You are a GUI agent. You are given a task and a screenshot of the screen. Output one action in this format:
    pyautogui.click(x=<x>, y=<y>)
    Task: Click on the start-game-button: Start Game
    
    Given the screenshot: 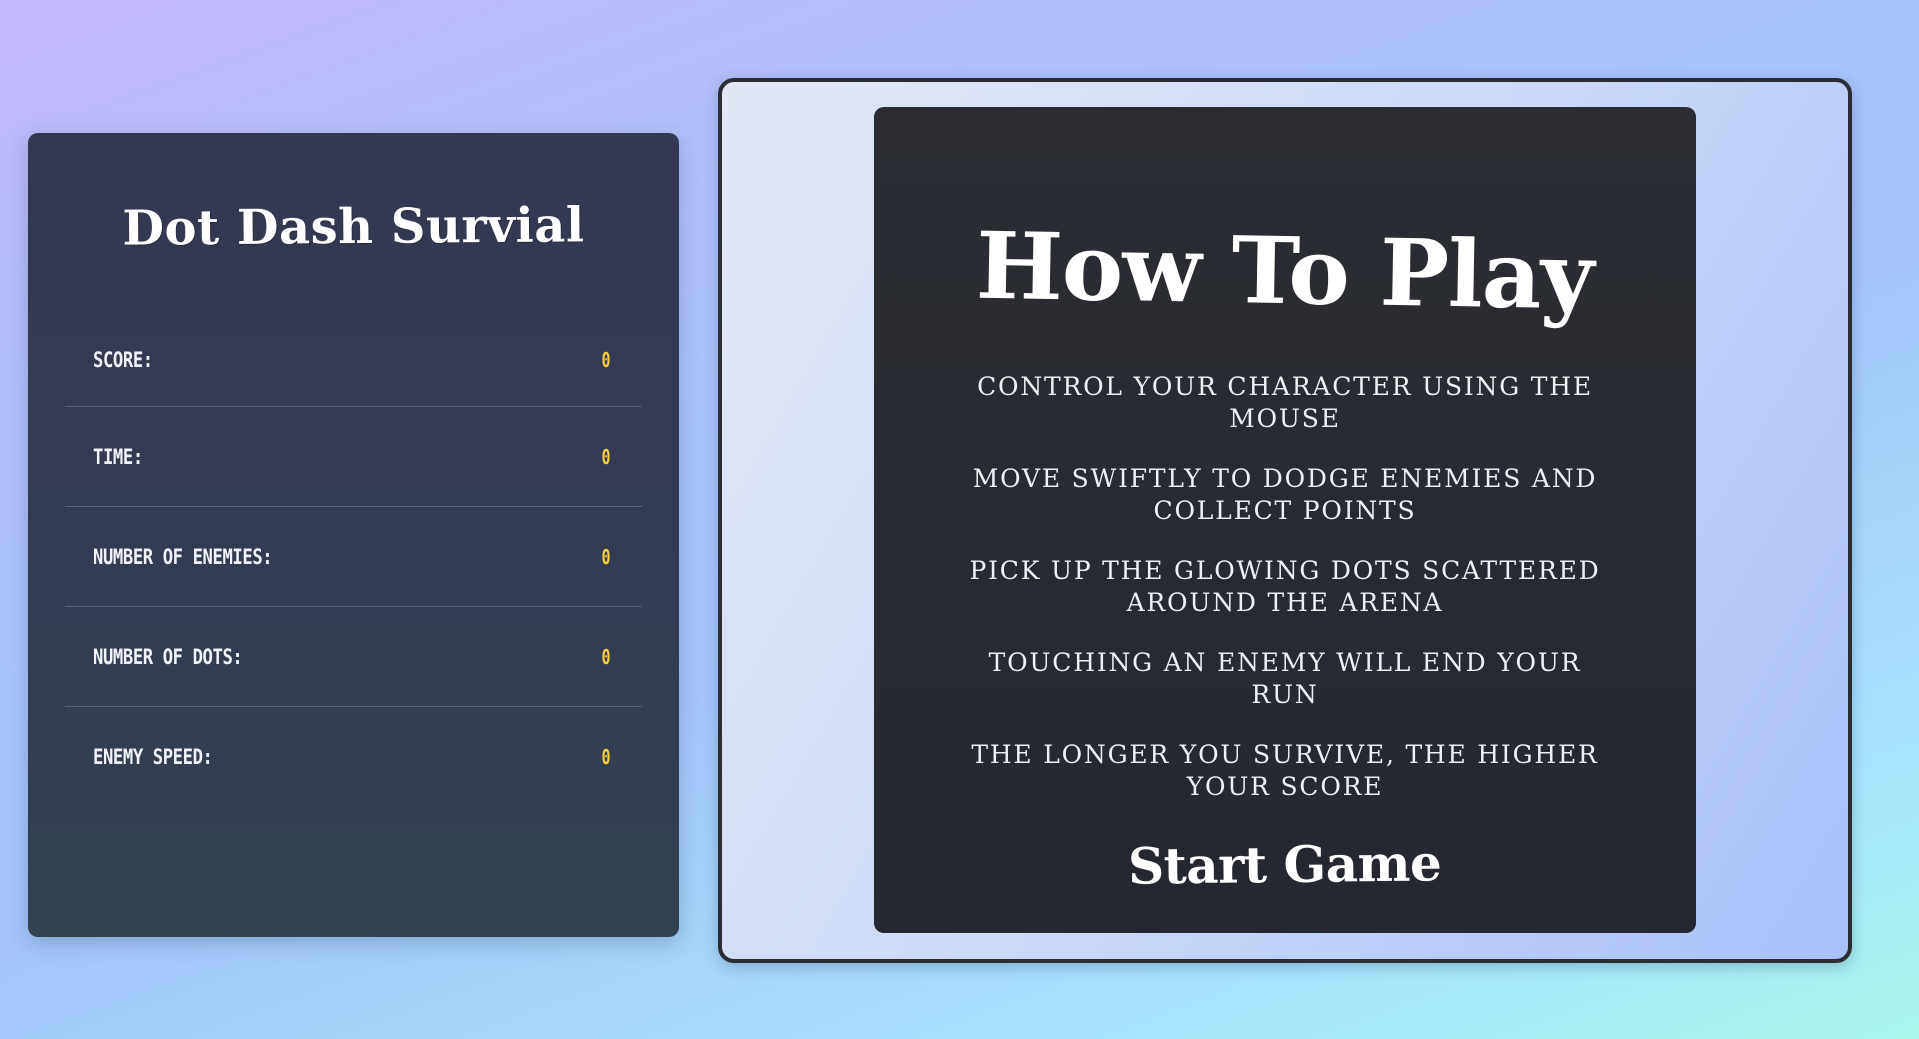 What is the action you would take?
    pyautogui.click(x=1285, y=864)
    